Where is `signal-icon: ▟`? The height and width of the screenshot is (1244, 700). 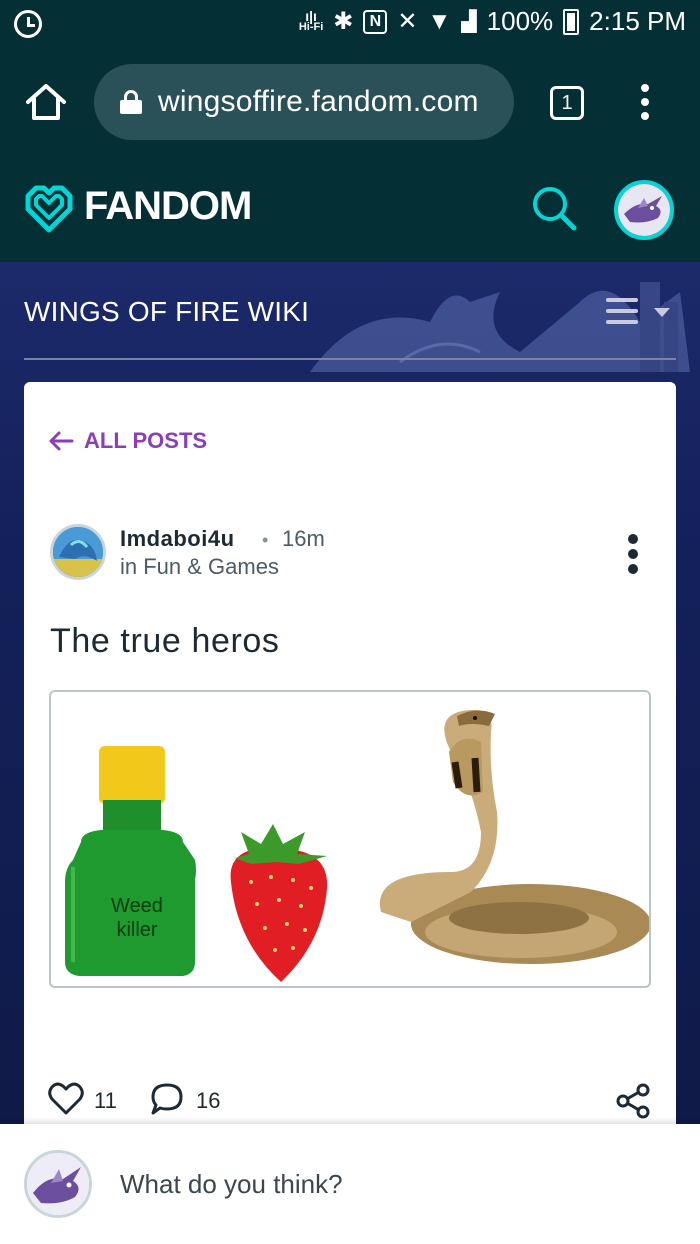
signal-icon: ▟ is located at coordinates (469, 22).